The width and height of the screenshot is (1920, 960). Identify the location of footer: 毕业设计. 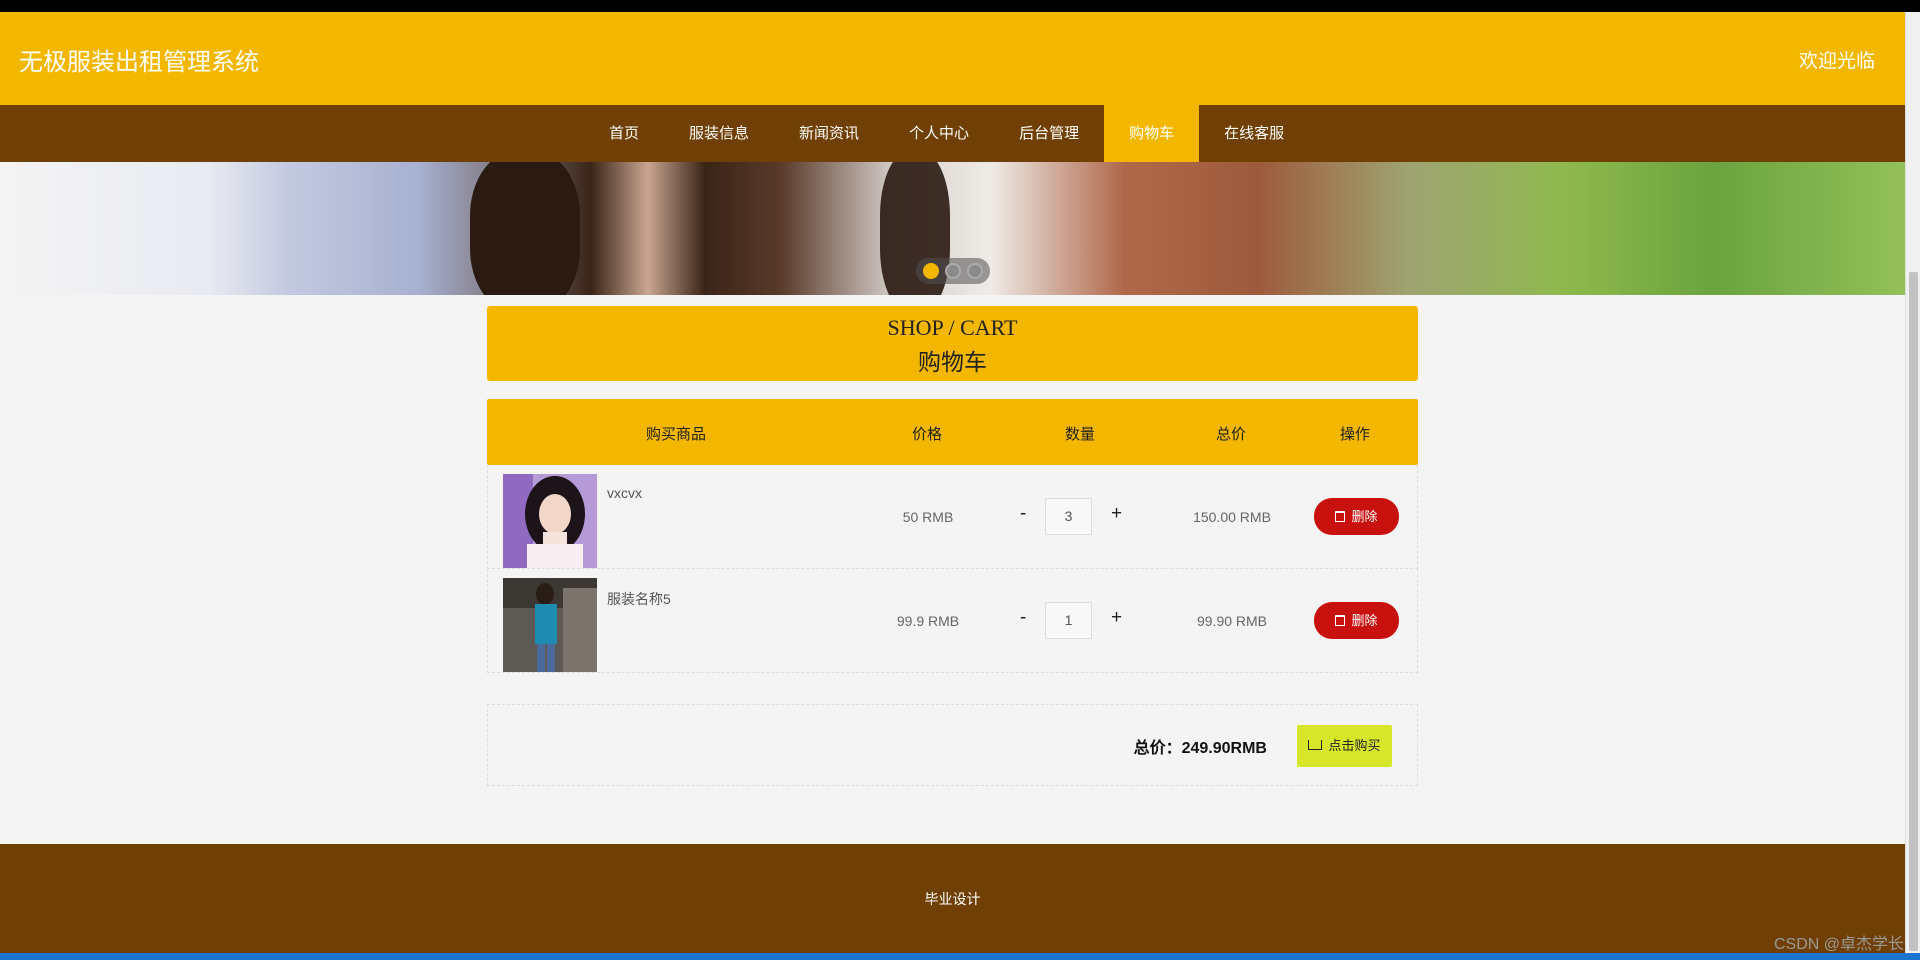
(952, 898).